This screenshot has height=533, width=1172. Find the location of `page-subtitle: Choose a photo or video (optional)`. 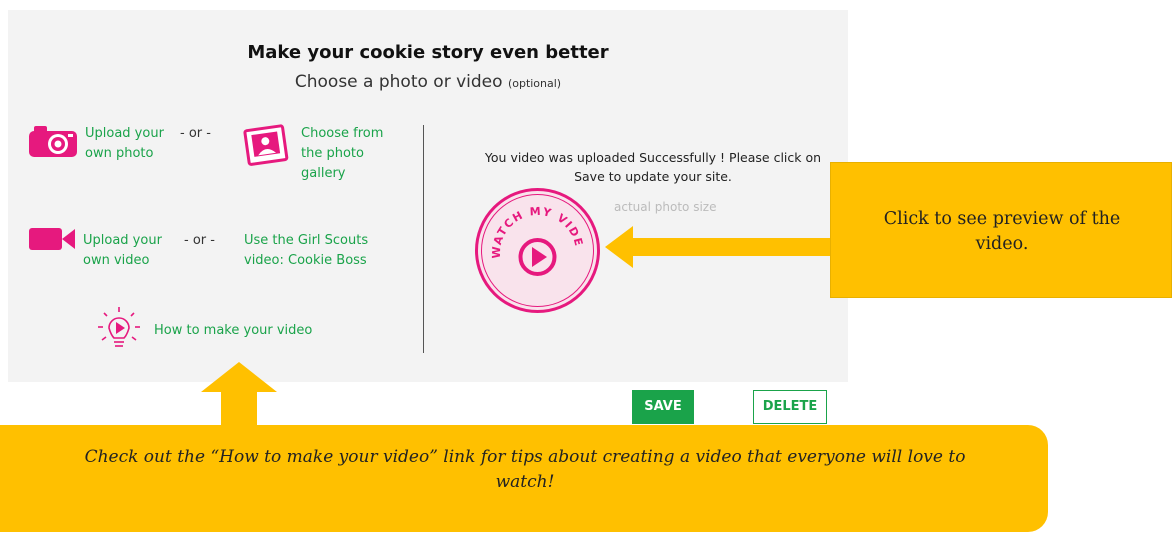

page-subtitle: Choose a photo or video (optional) is located at coordinates (428, 82).